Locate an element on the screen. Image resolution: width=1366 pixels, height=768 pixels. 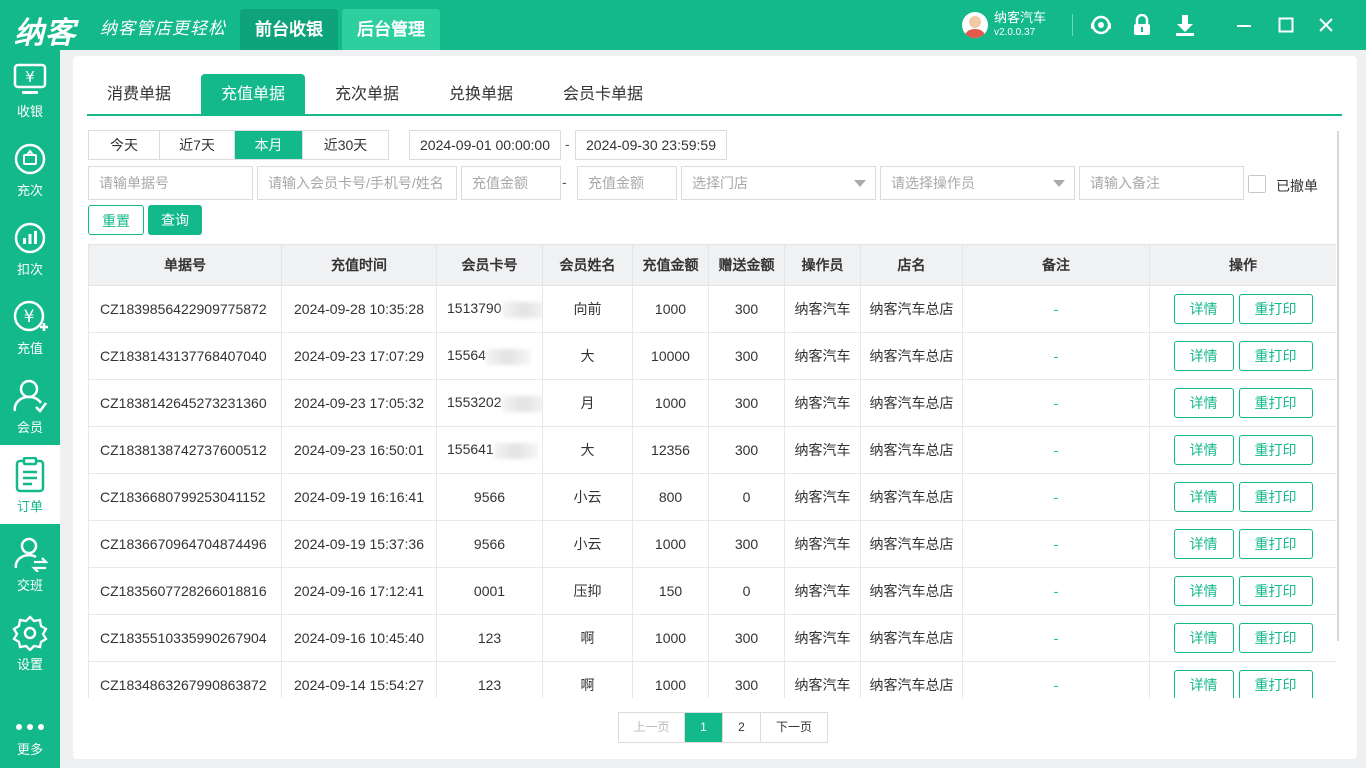
column-header: 操作员 is located at coordinates (822, 265).